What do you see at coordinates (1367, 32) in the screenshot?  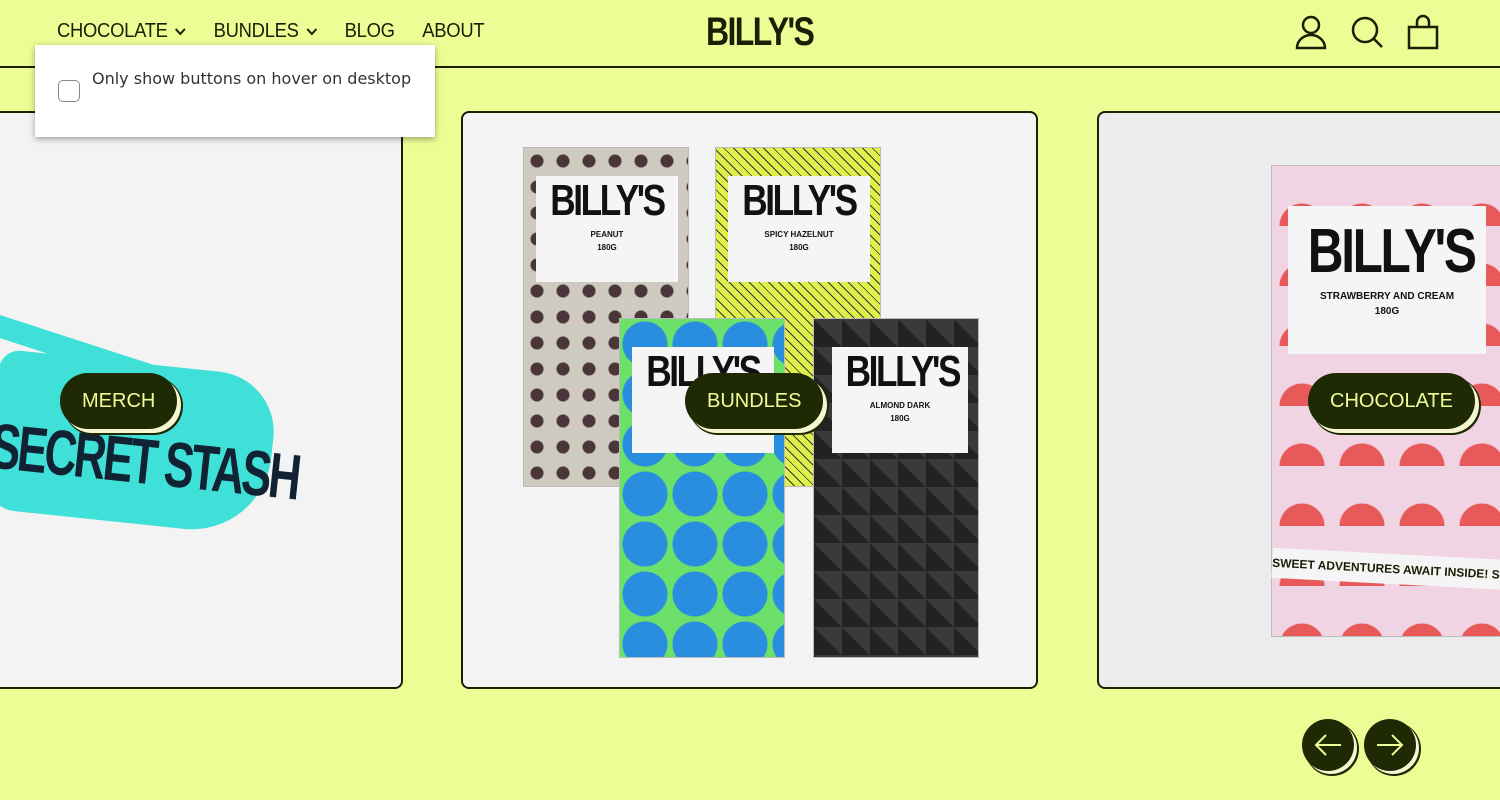 I see `search-icon` at bounding box center [1367, 32].